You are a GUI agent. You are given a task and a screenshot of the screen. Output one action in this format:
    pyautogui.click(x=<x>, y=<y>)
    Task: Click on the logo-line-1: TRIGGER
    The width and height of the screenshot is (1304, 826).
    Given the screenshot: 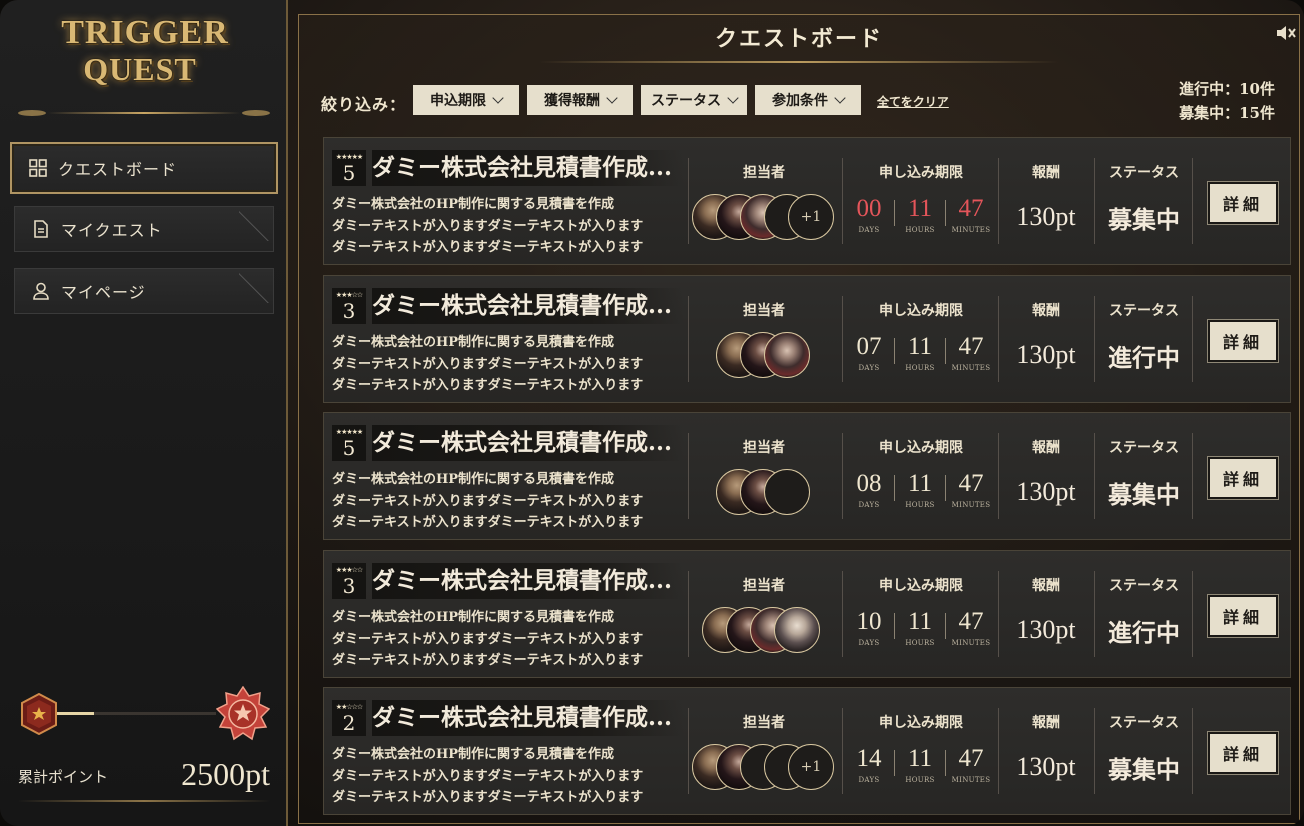 What is the action you would take?
    pyautogui.click(x=145, y=32)
    